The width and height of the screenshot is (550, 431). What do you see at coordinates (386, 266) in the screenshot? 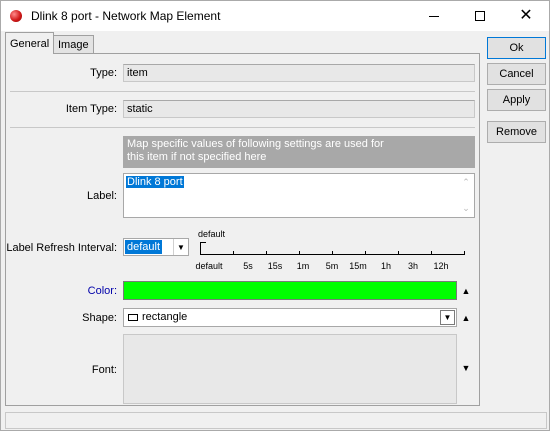
I see `slider-tick-label: 1h` at bounding box center [386, 266].